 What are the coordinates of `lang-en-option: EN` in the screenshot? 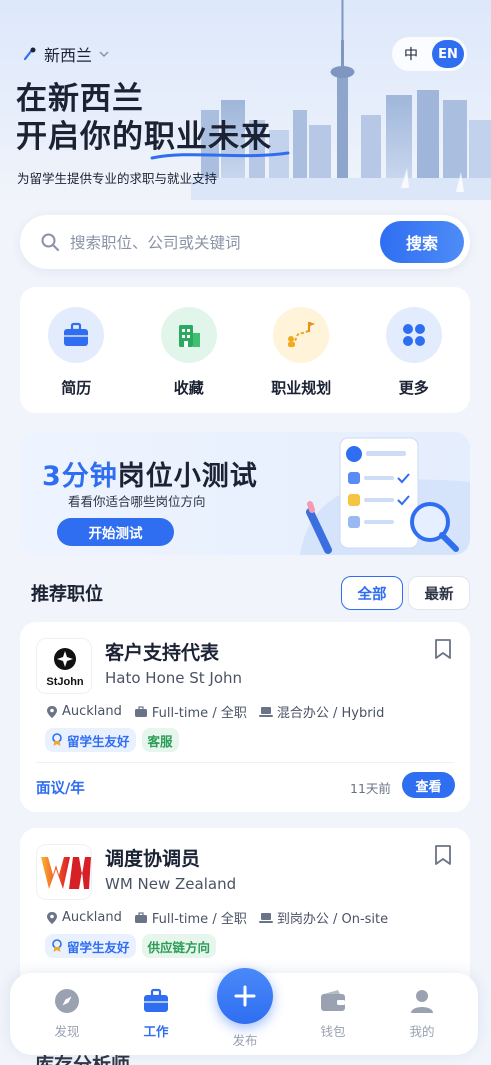 It's located at (448, 54).